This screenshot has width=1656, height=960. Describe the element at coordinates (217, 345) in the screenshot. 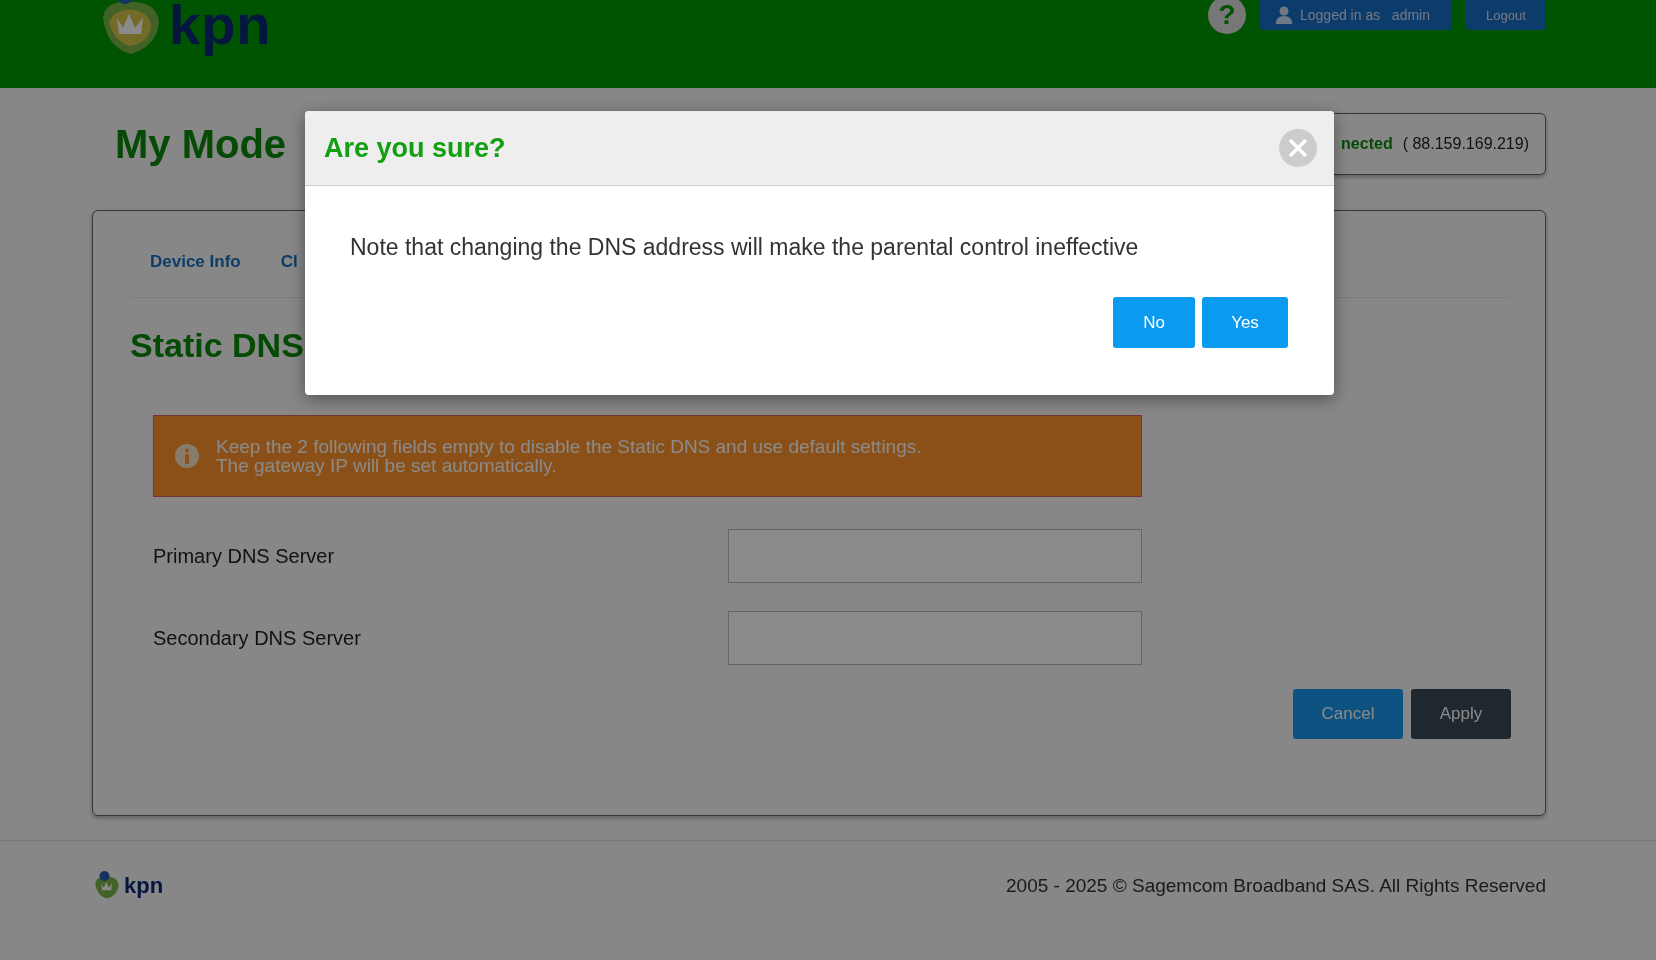

I see `section-title: Static DNS` at that location.